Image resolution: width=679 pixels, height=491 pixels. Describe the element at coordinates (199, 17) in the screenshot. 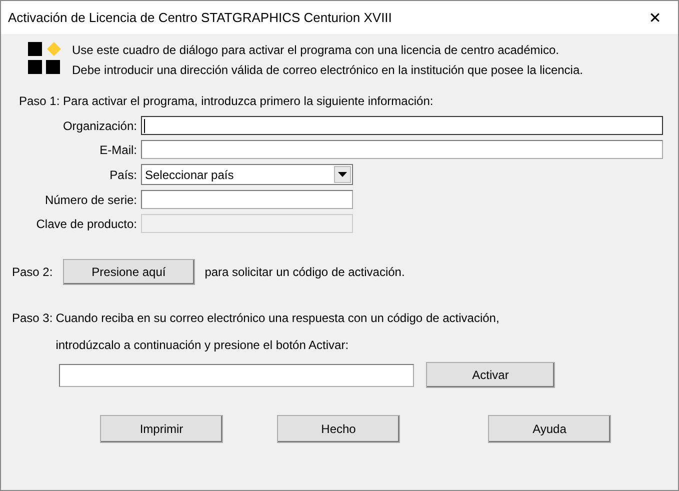

I see `window-title: Activación de Licencia de Centro STATGRAPHICS Centurion XVIII` at that location.